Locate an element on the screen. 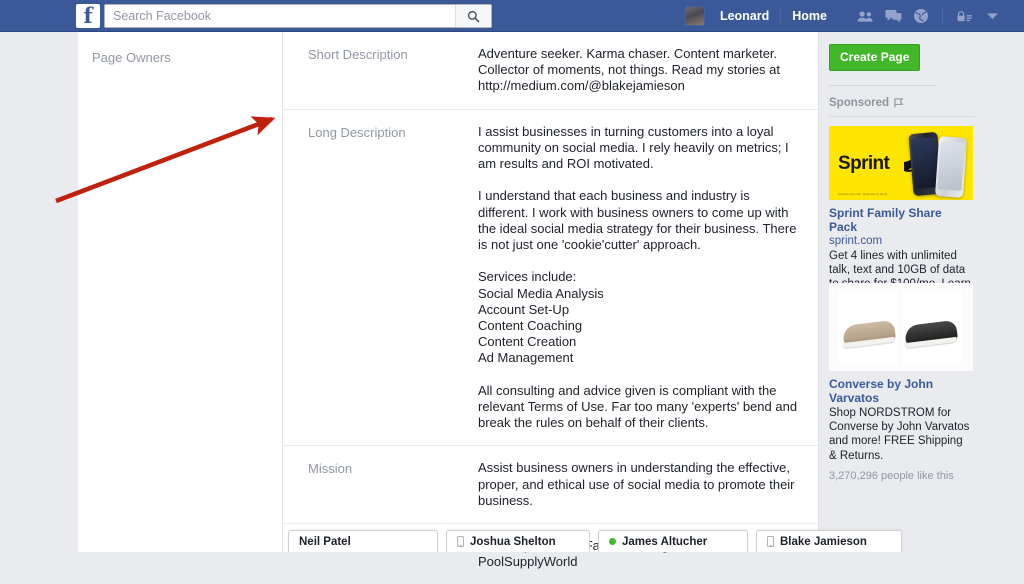 The height and width of the screenshot is (584, 1024). sponsored-rule is located at coordinates (902, 116).